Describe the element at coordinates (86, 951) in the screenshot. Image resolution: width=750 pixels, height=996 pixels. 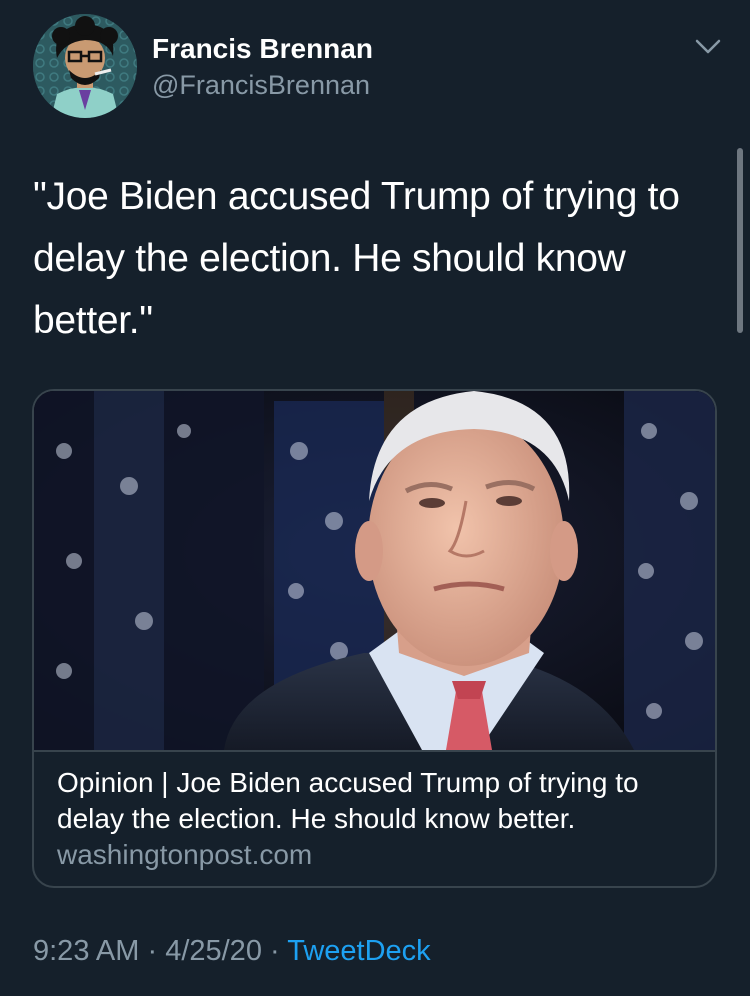
I see `tweet-time: 9:23 AM` at that location.